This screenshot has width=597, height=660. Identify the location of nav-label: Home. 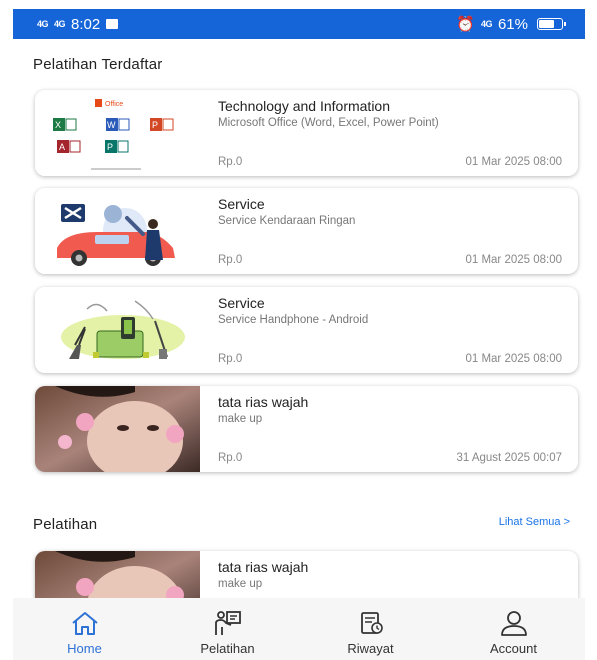
(84, 648).